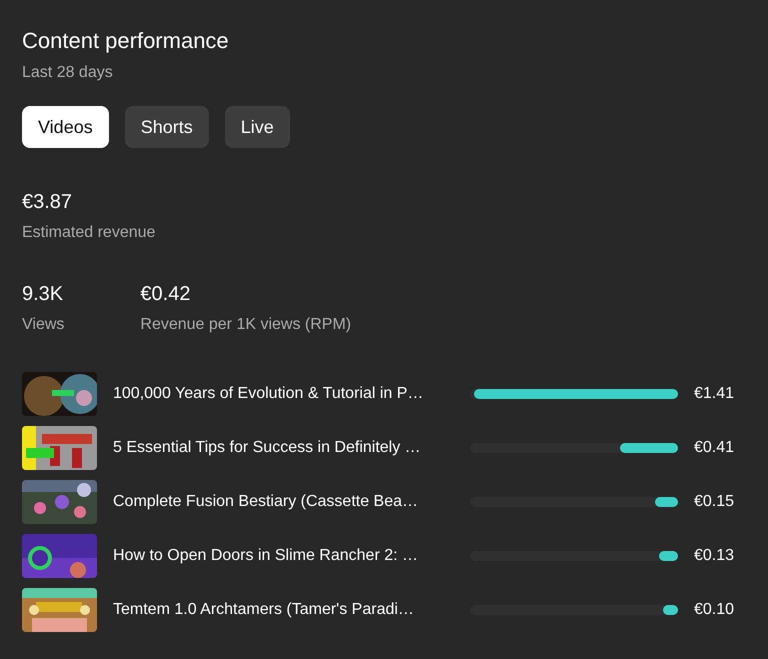  Describe the element at coordinates (126, 41) in the screenshot. I see `section-title: Content performance` at that location.